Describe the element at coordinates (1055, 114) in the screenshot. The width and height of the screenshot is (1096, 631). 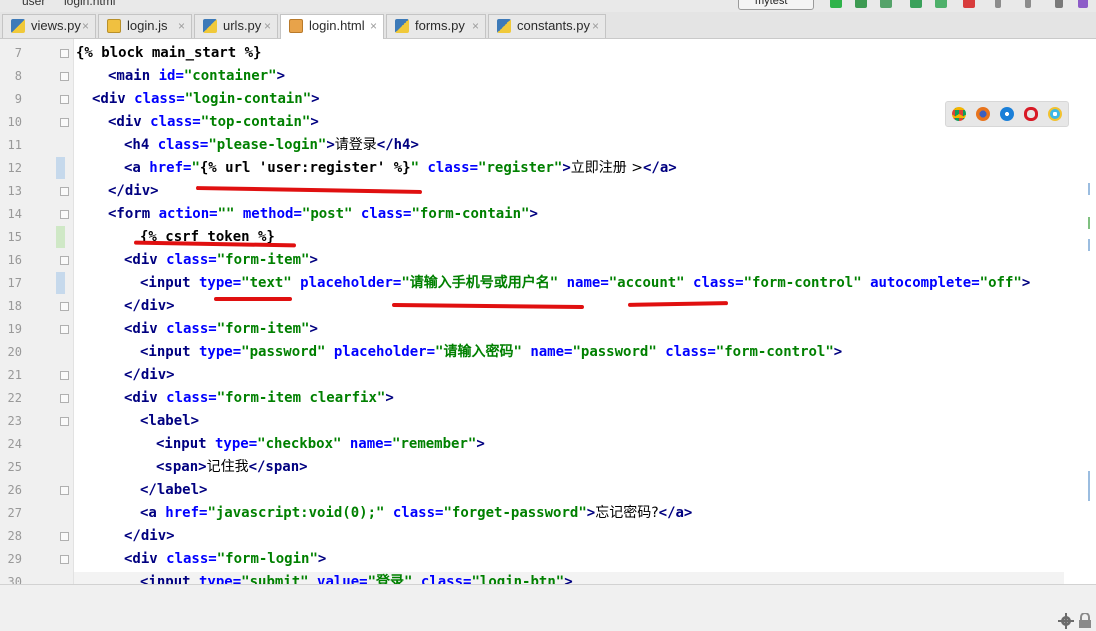
I see `ie-icon` at that location.